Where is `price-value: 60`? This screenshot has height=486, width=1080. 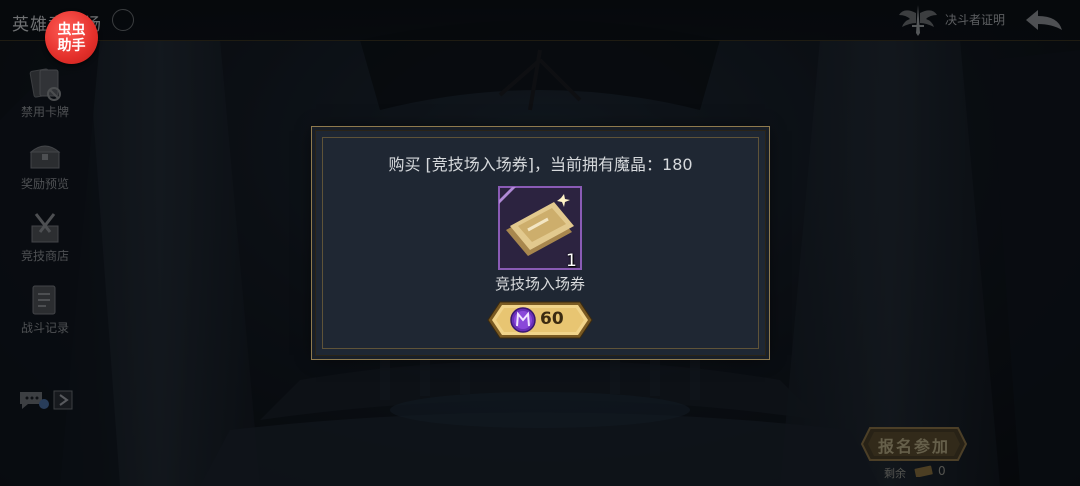 price-value: 60 is located at coordinates (552, 319).